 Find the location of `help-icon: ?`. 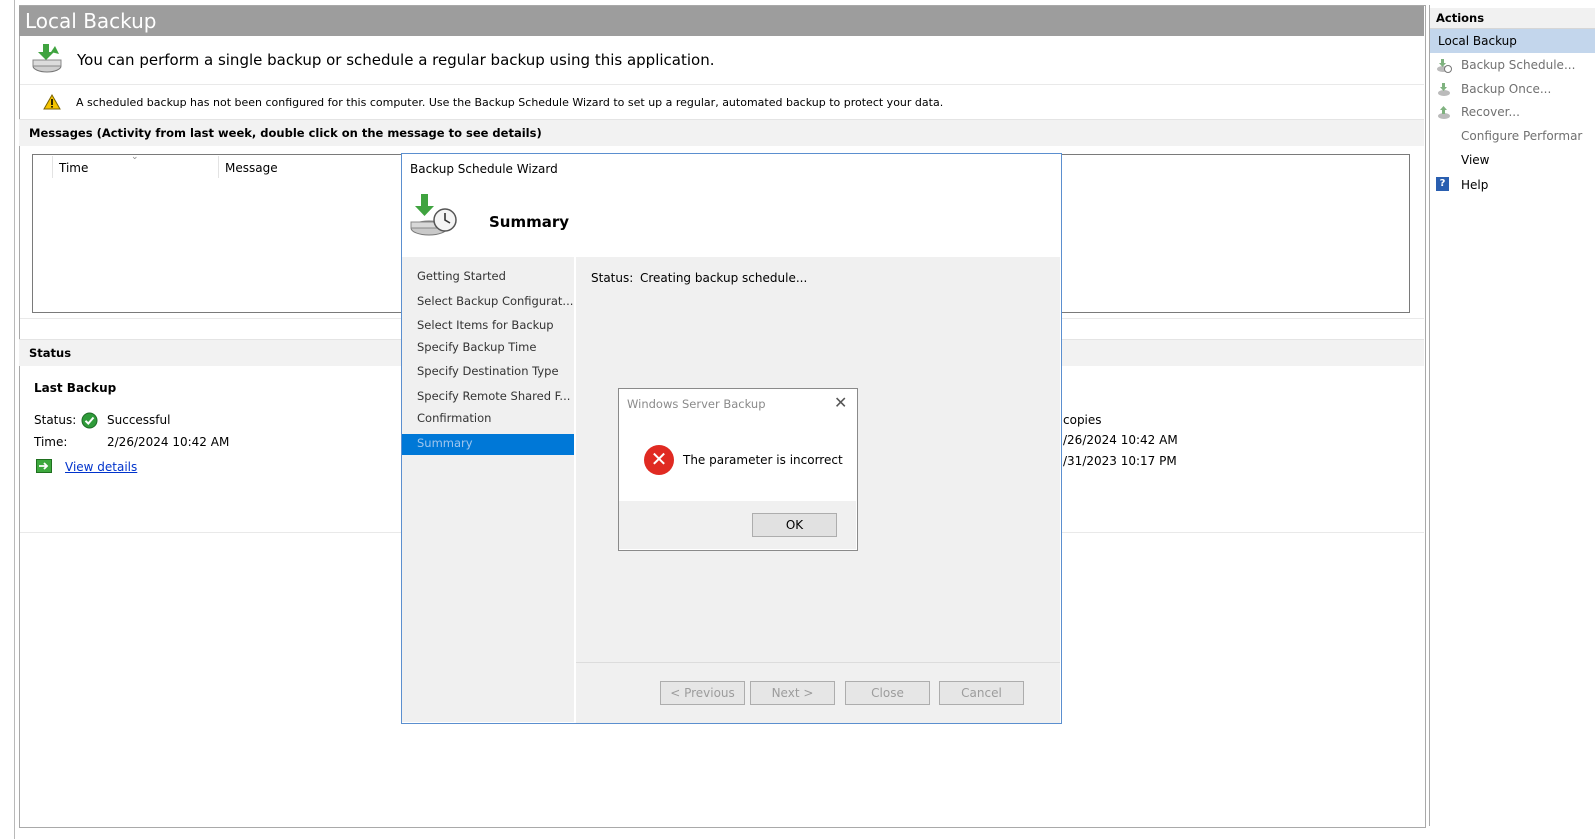

help-icon: ? is located at coordinates (1442, 184).